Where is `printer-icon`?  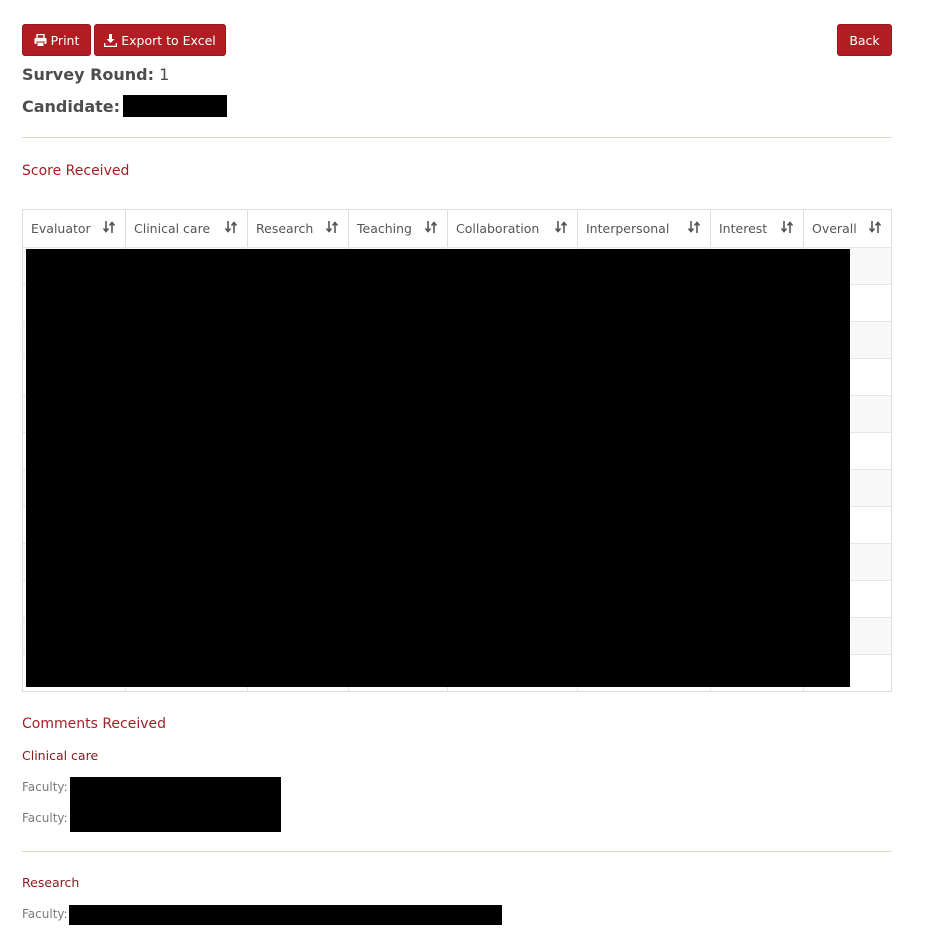
printer-icon is located at coordinates (40, 40).